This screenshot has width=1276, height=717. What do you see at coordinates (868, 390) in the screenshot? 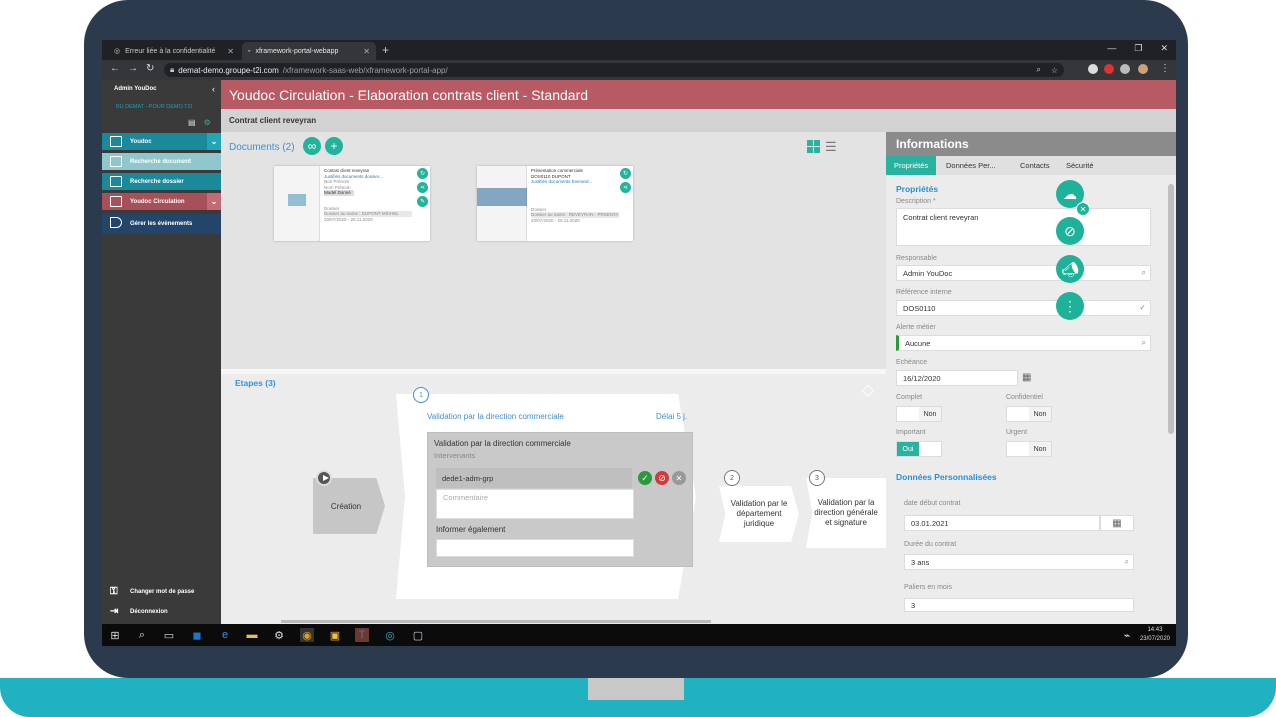
I see `expand-icon: ◇` at bounding box center [868, 390].